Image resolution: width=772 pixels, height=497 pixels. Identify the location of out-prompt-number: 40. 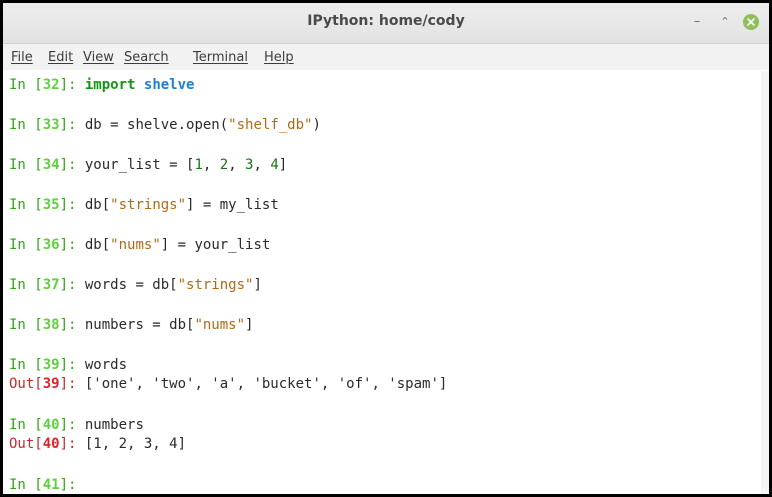
(51, 444).